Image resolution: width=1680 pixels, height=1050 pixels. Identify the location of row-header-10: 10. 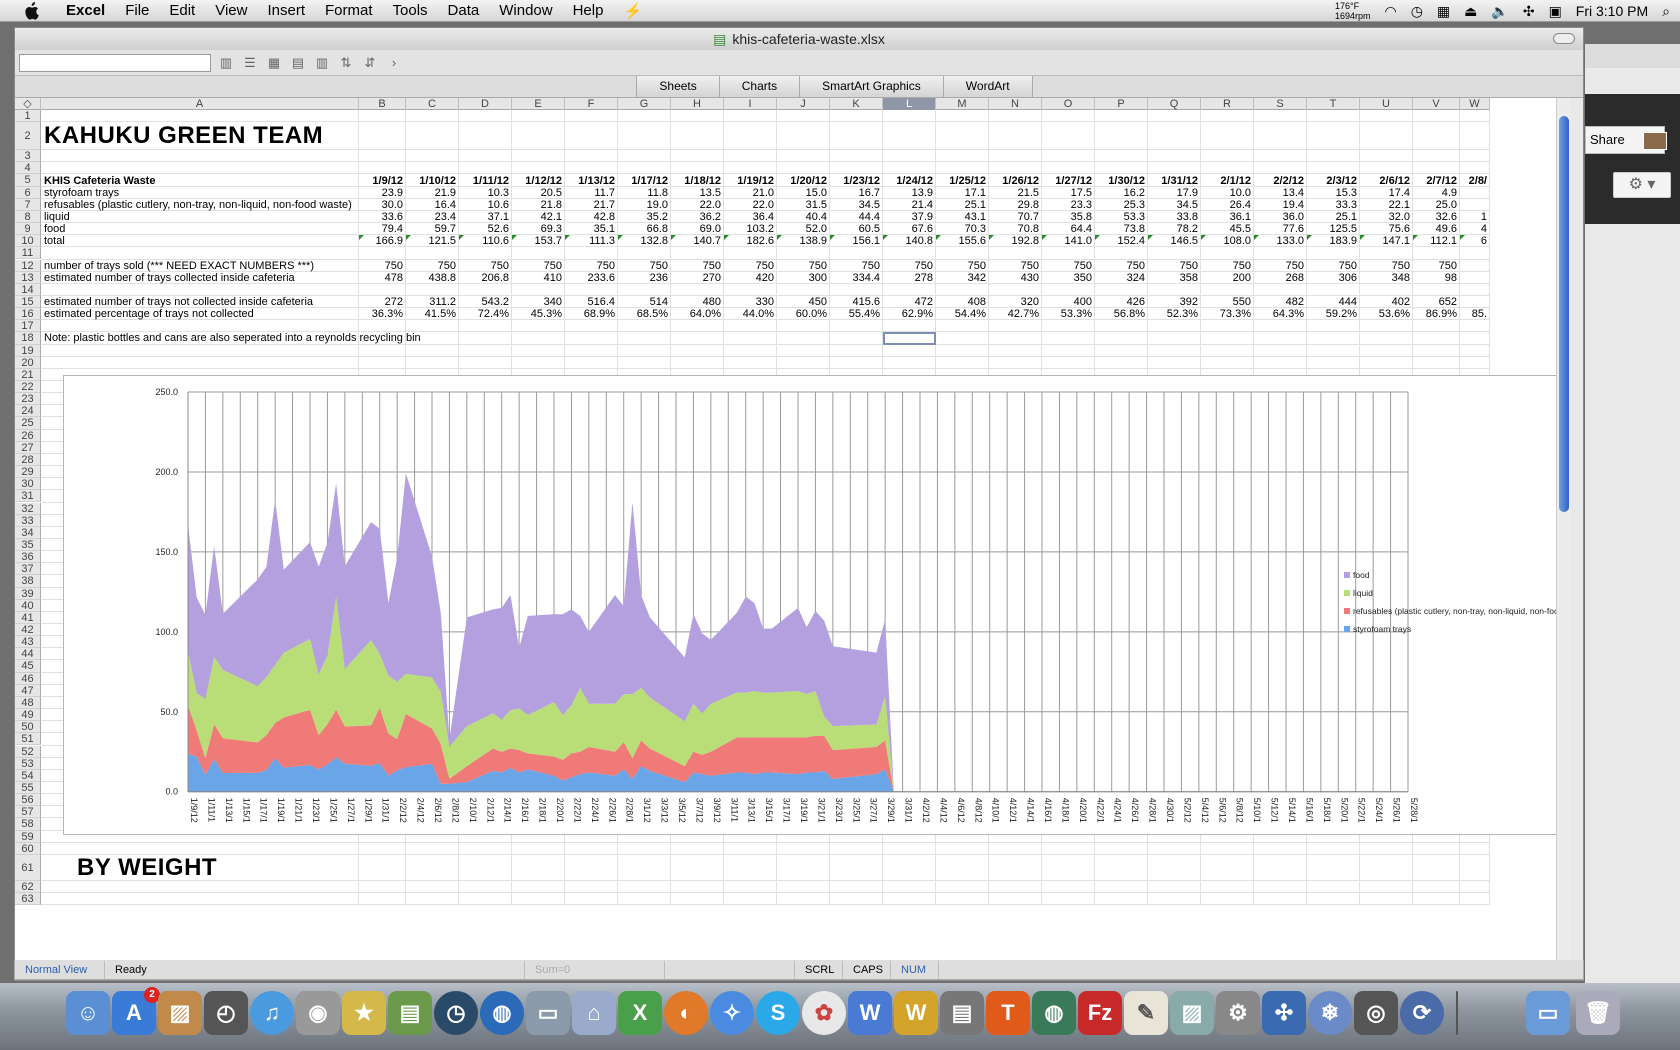
(28, 241).